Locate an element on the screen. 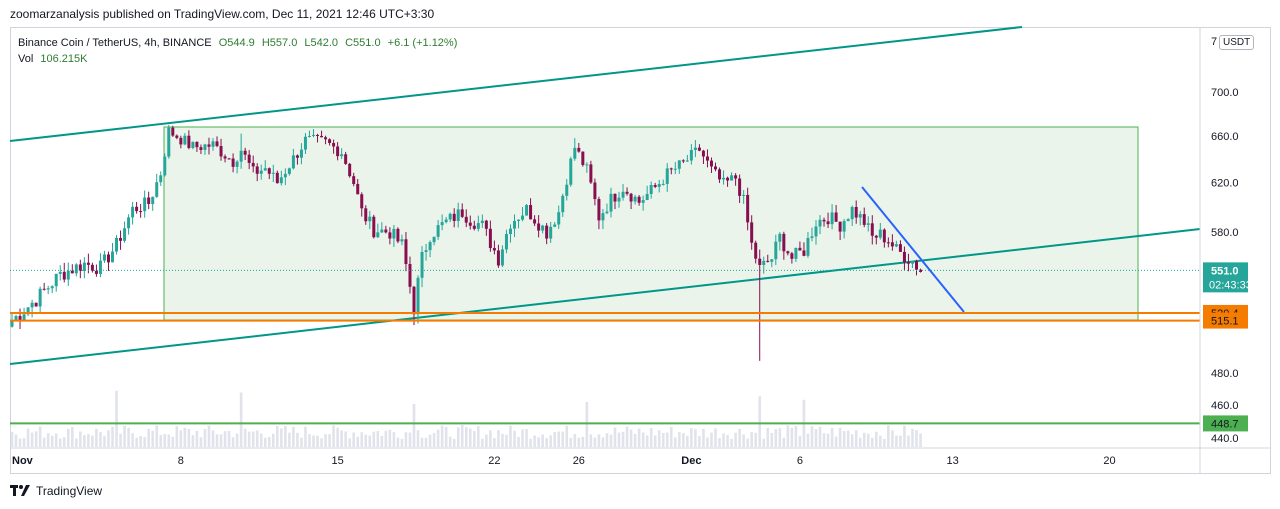 This screenshot has width=1280, height=509. tradingview-logo-icon is located at coordinates (20, 491).